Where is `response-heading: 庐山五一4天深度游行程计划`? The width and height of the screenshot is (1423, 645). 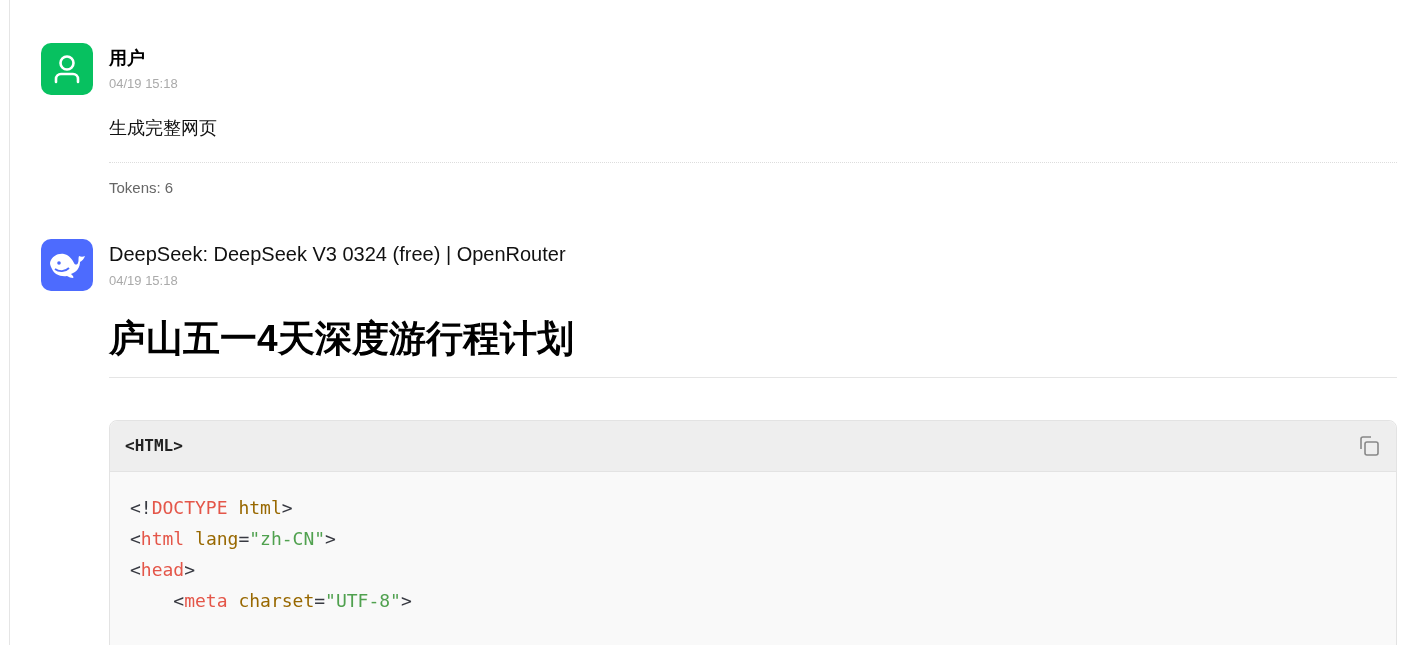 response-heading: 庐山五一4天深度游行程计划 is located at coordinates (342, 339).